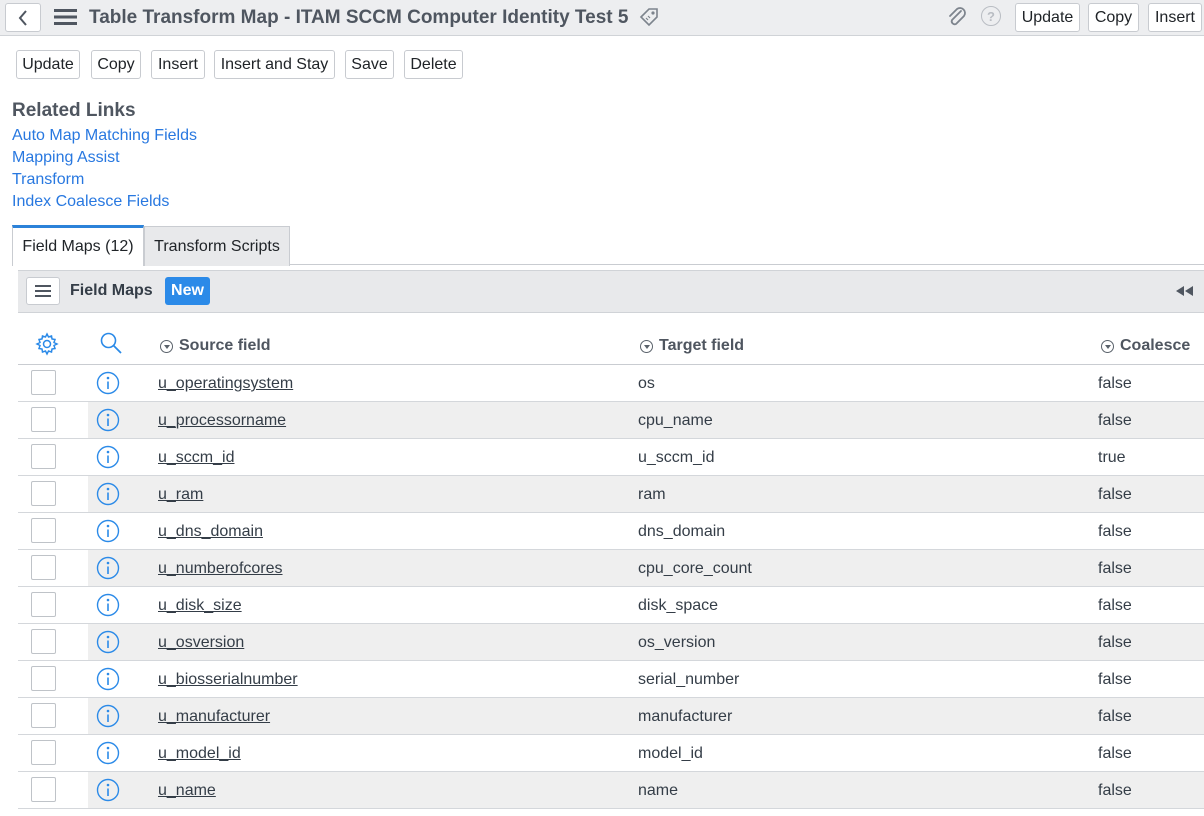 Image resolution: width=1204 pixels, height=816 pixels. What do you see at coordinates (611, 790) in the screenshot?
I see `table-row: u_name name false` at bounding box center [611, 790].